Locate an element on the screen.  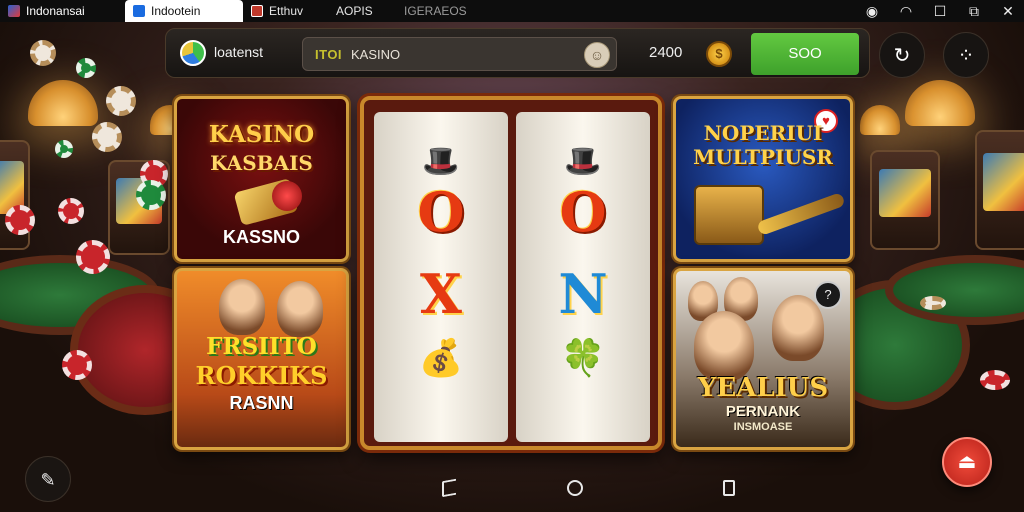
game-title: YEALIUS is located at coordinates (763, 388).